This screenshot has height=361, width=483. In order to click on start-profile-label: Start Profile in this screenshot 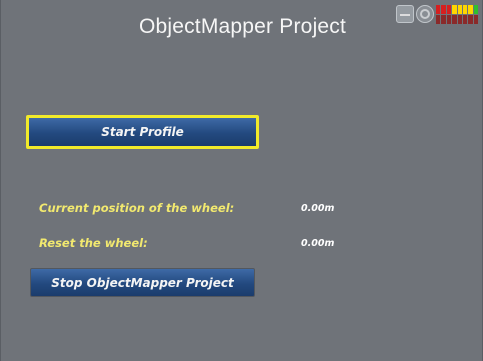, I will do `click(142, 132)`.